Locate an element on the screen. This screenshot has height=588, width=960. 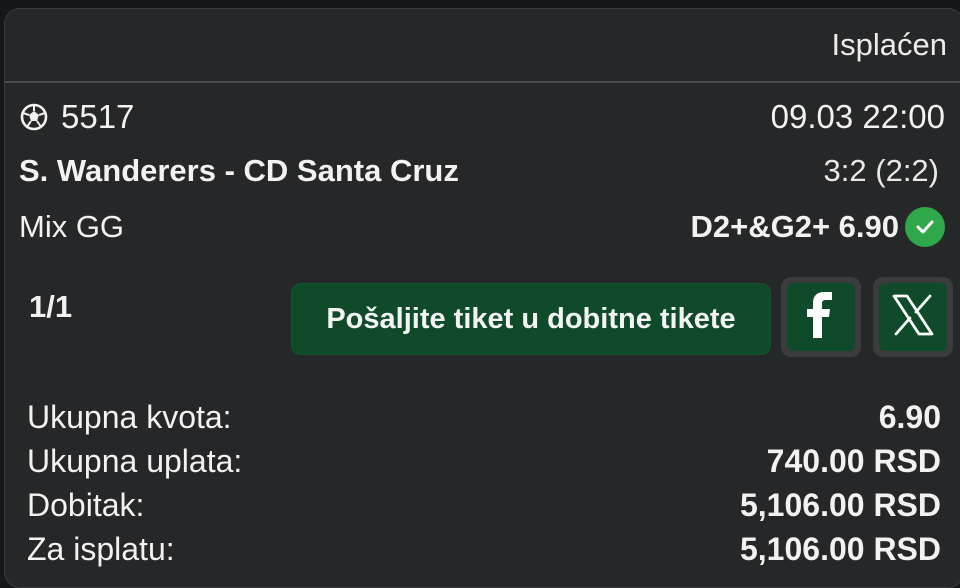
check-icon is located at coordinates (925, 227).